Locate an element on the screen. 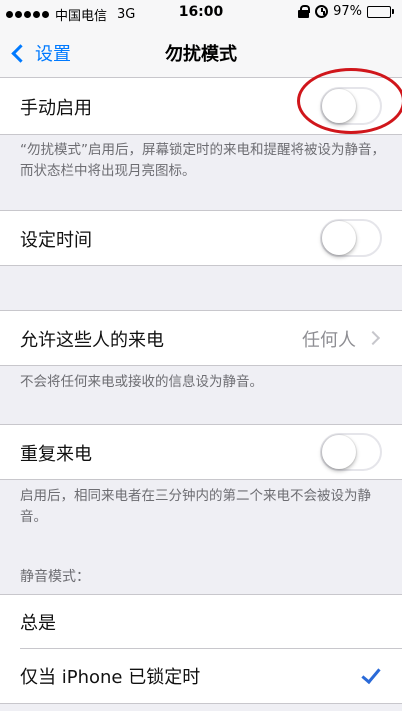 The width and height of the screenshot is (402, 711). silence-option-label: 总是 is located at coordinates (38, 623).